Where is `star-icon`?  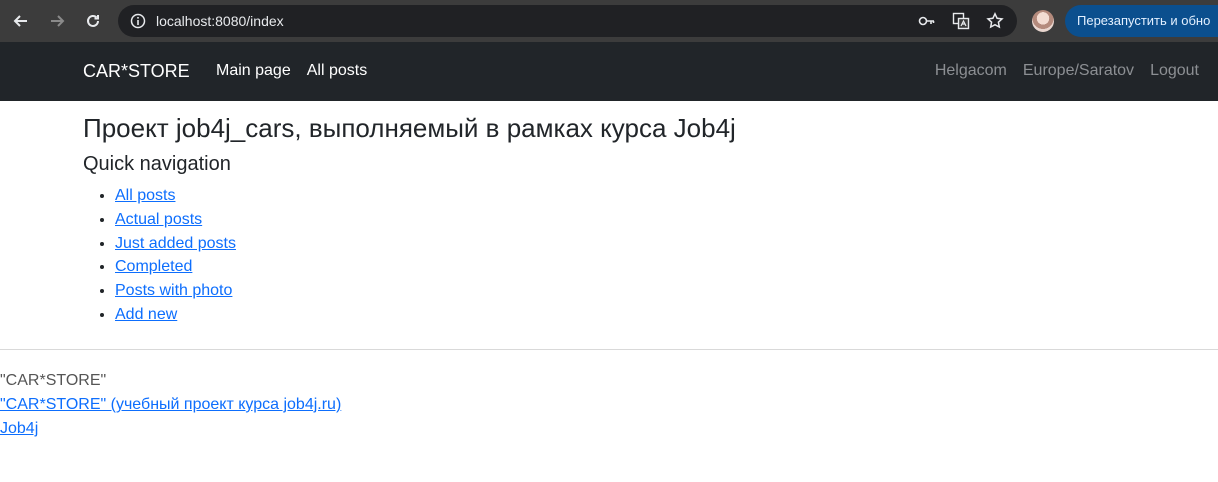 star-icon is located at coordinates (995, 21).